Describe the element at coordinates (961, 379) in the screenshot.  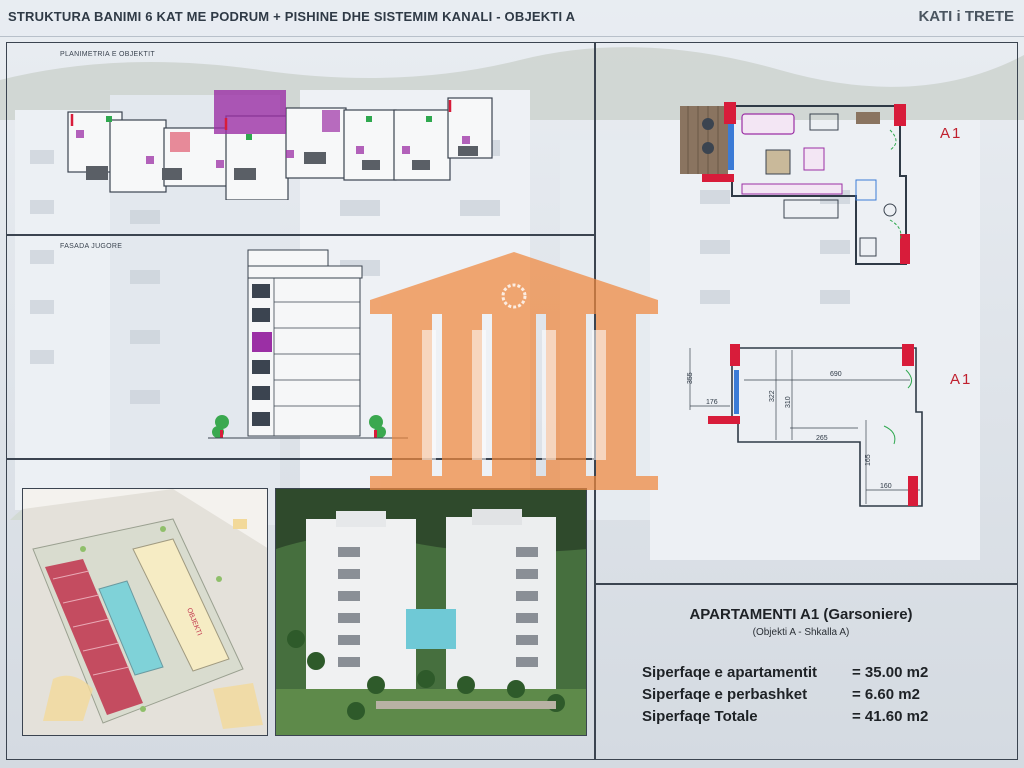
I see `unit-tag-bottom: A1` at that location.